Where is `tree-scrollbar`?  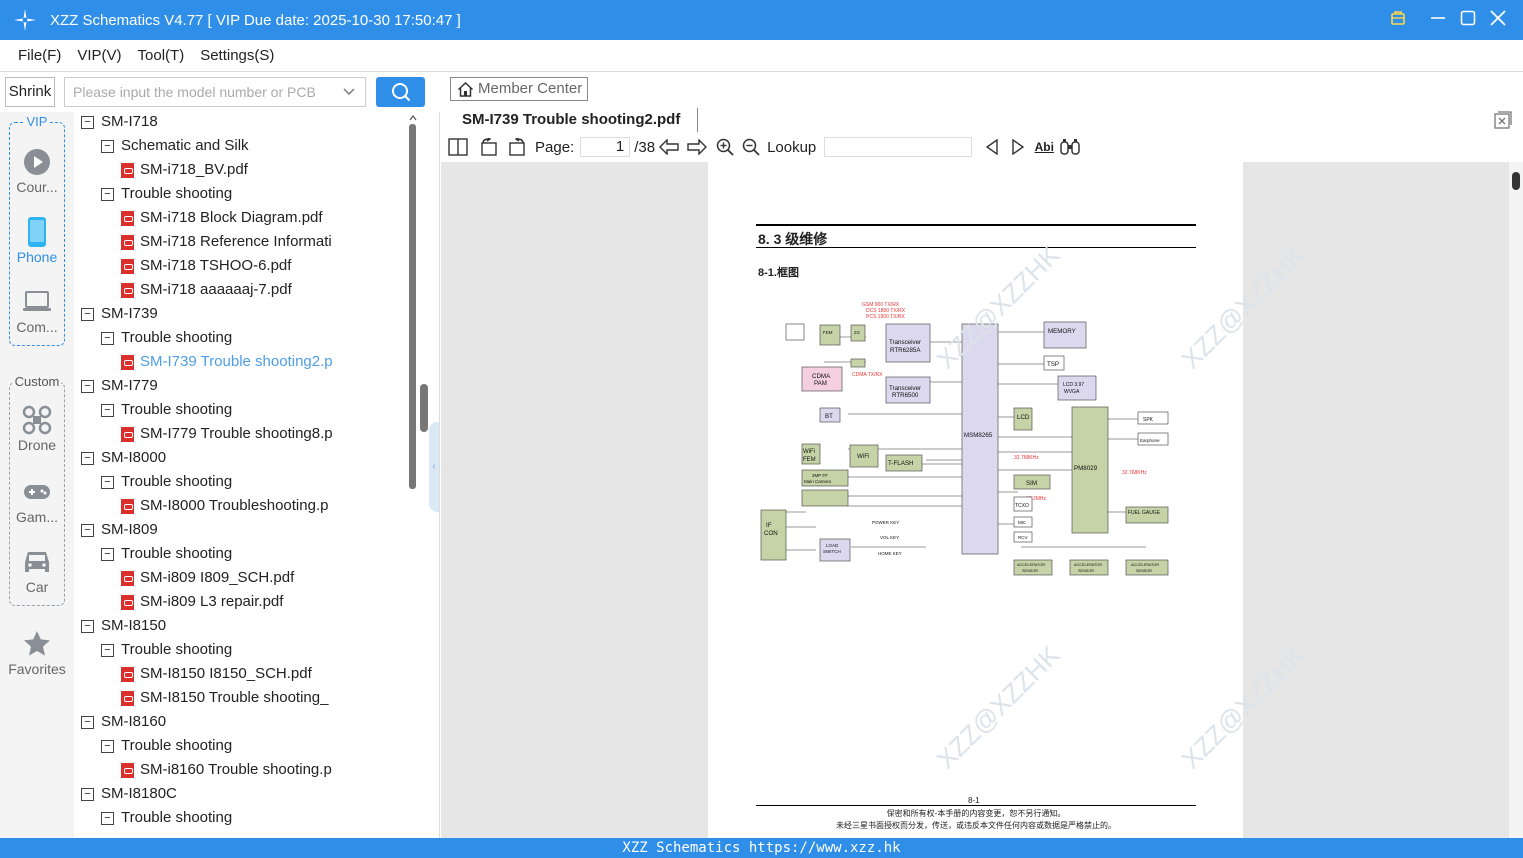
tree-scrollbar is located at coordinates (413, 475).